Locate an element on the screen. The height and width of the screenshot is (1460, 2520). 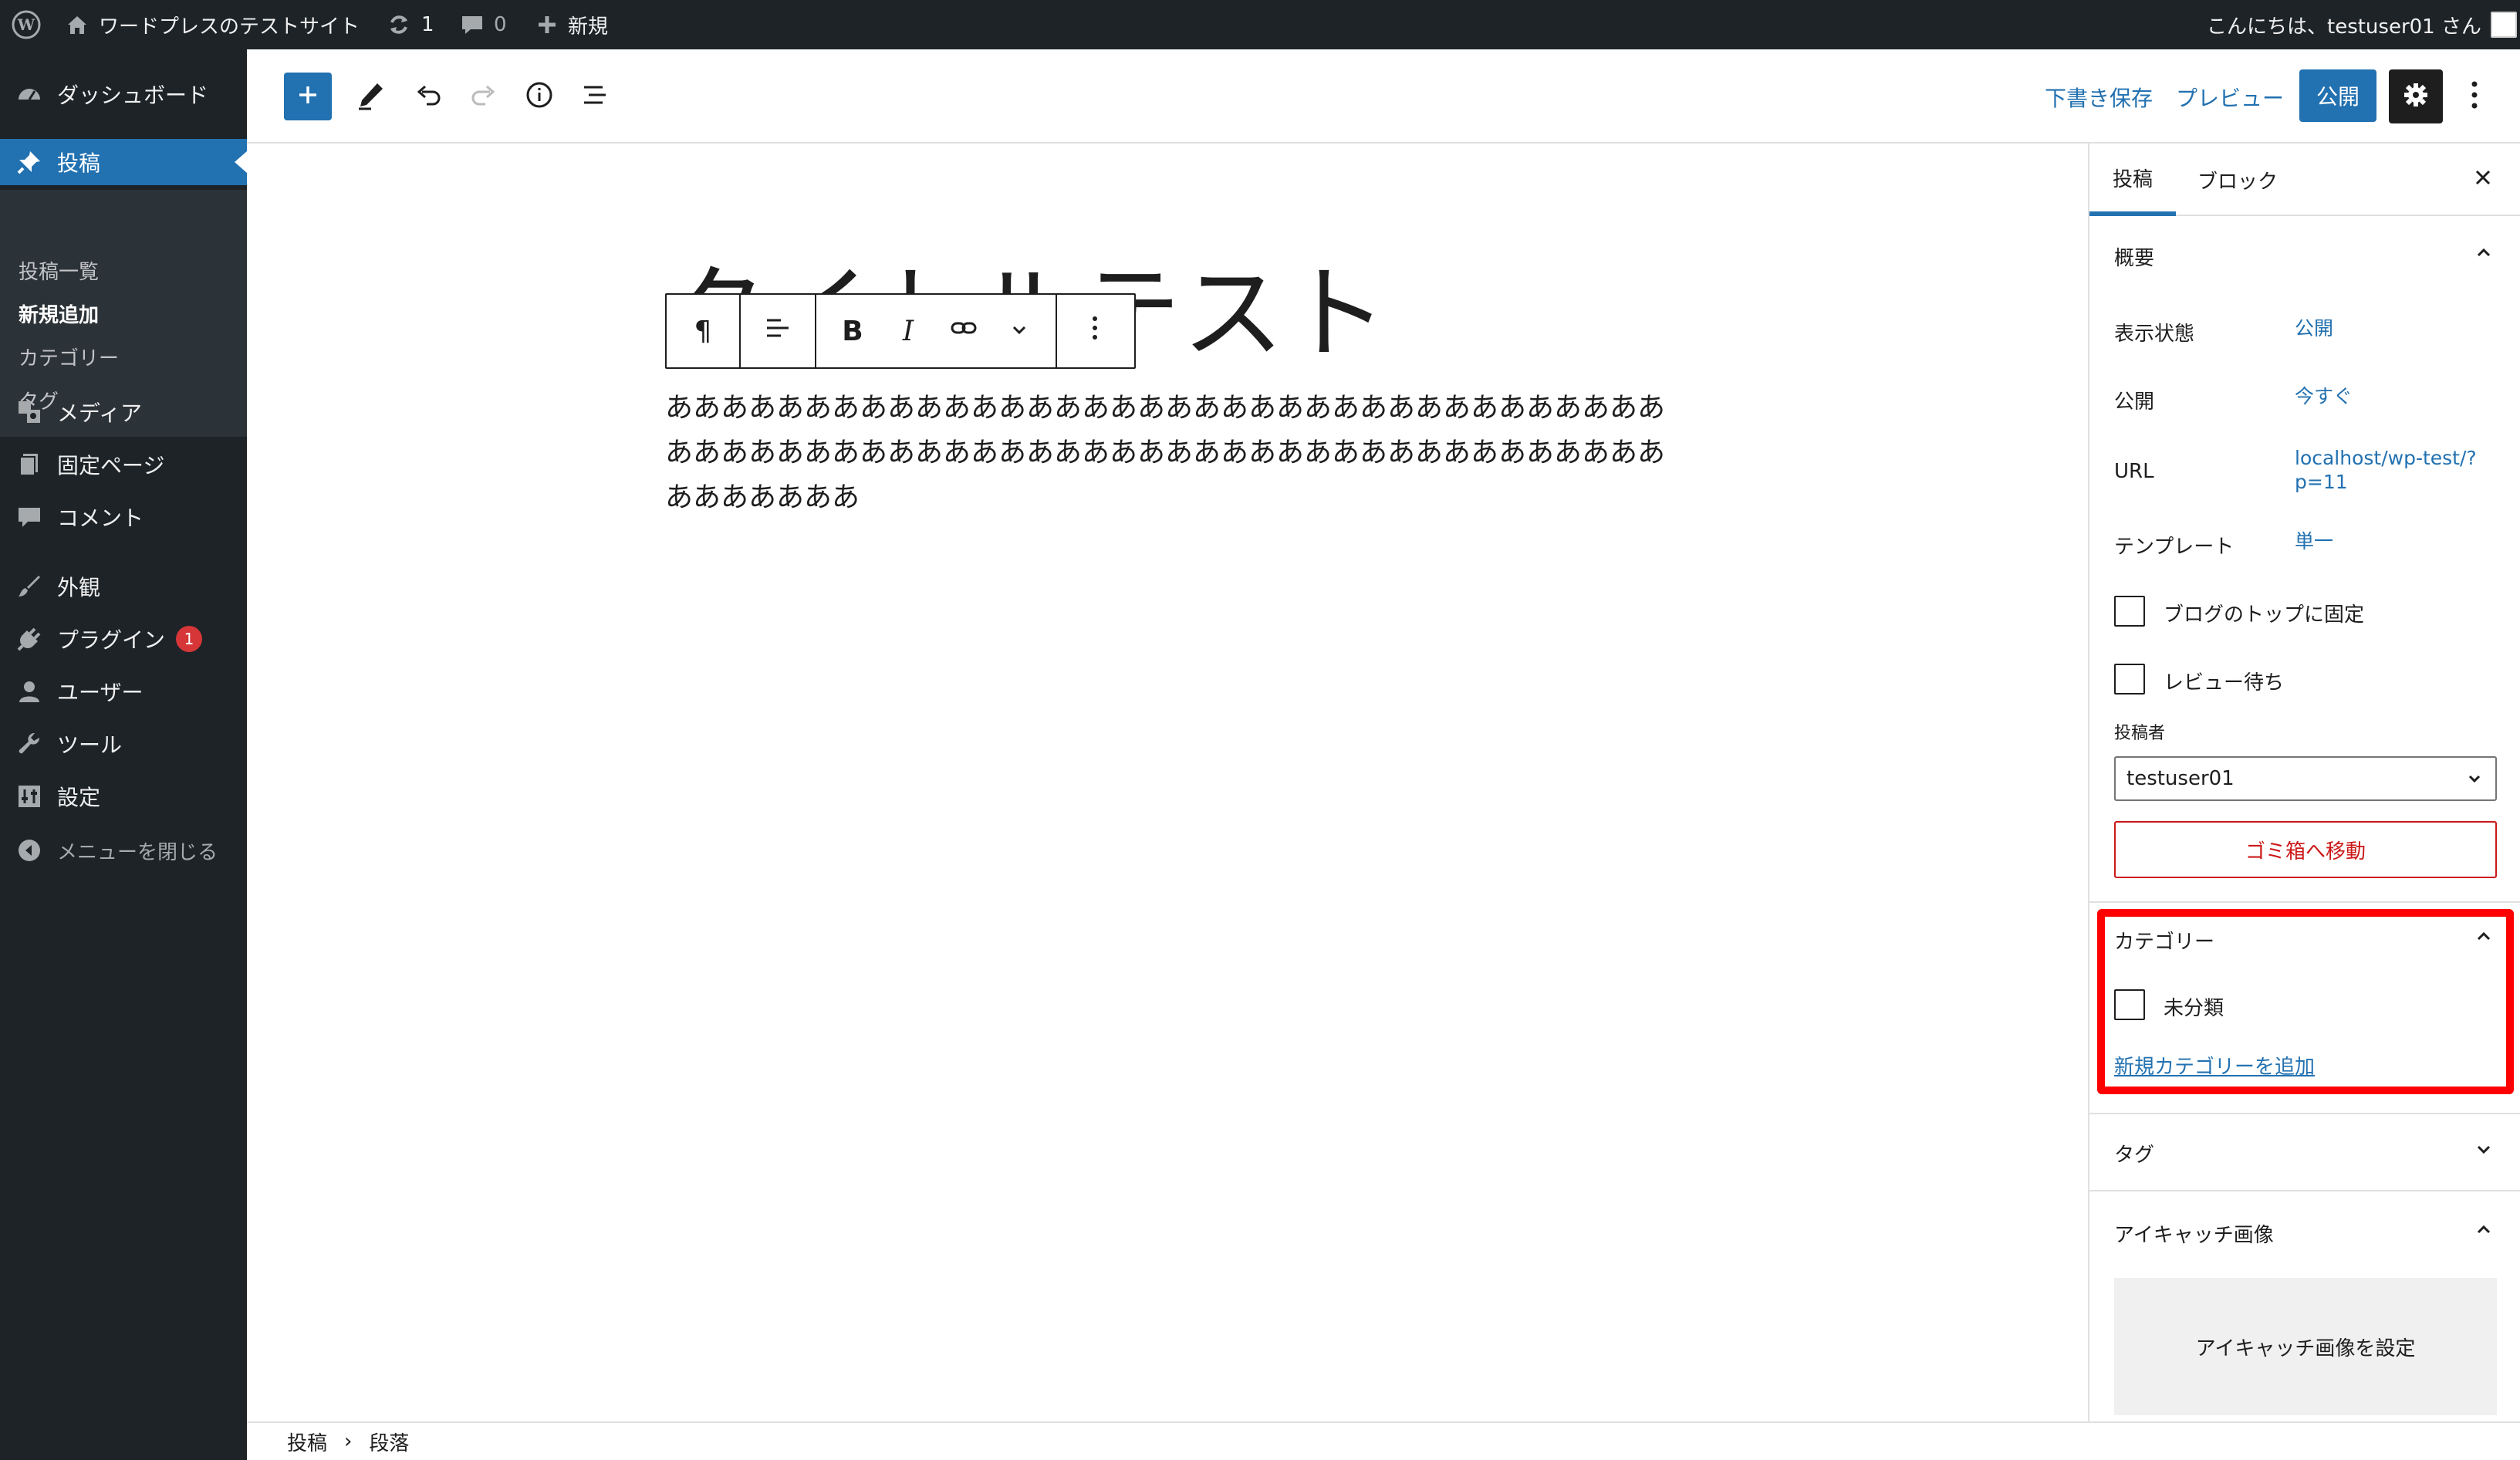
preview-button: プレビュー is located at coordinates (2230, 97).